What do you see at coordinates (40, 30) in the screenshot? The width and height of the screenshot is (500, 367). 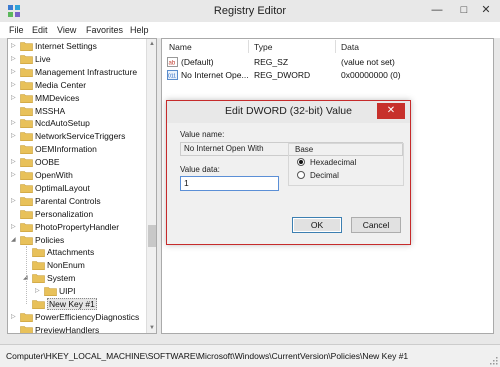 I see `menu-edit: Edit` at bounding box center [40, 30].